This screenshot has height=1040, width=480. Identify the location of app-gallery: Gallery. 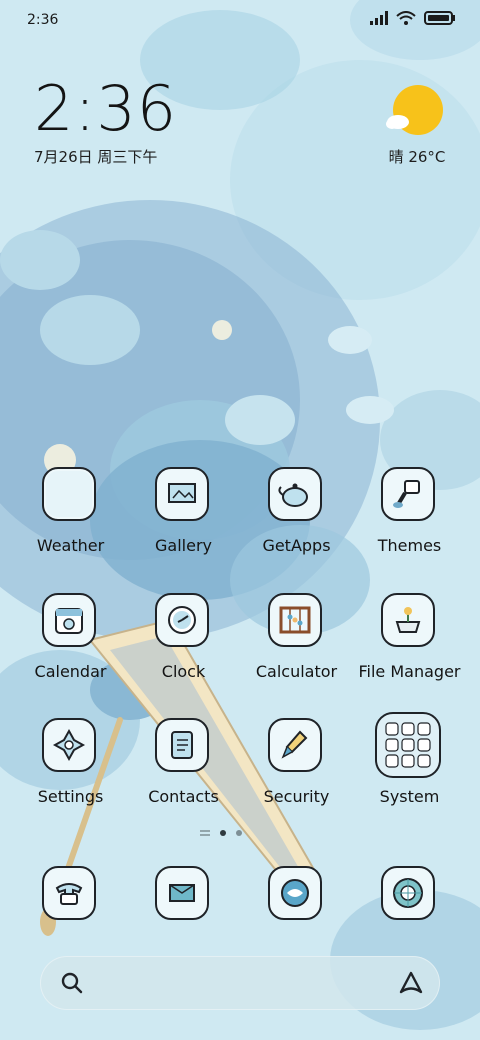
(183, 521).